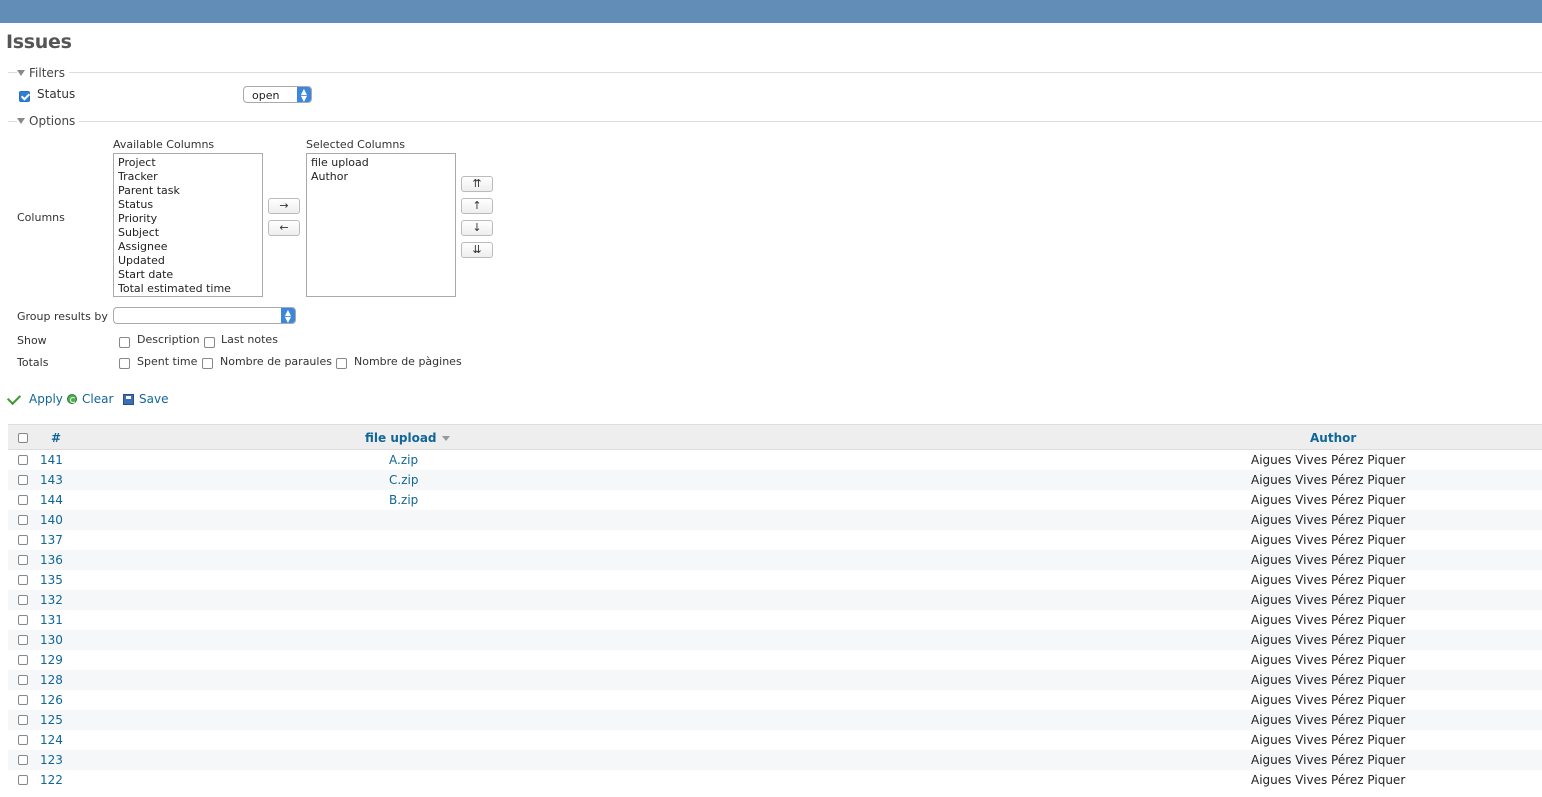  I want to click on column-header-id: #, so click(56, 438).